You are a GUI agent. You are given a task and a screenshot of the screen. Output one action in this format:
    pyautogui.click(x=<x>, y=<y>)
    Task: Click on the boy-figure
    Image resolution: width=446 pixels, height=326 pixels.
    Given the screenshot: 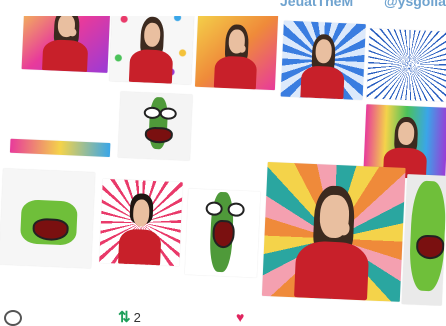 What is the action you would take?
    pyautogui.click(x=140, y=228)
    